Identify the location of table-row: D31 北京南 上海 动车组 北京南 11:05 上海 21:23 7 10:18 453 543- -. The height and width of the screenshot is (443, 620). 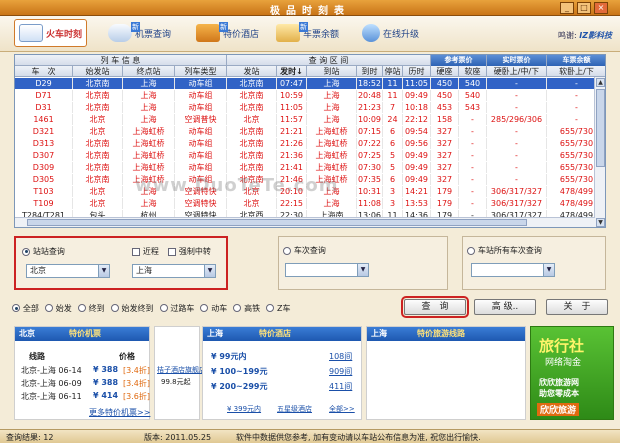
(305, 107).